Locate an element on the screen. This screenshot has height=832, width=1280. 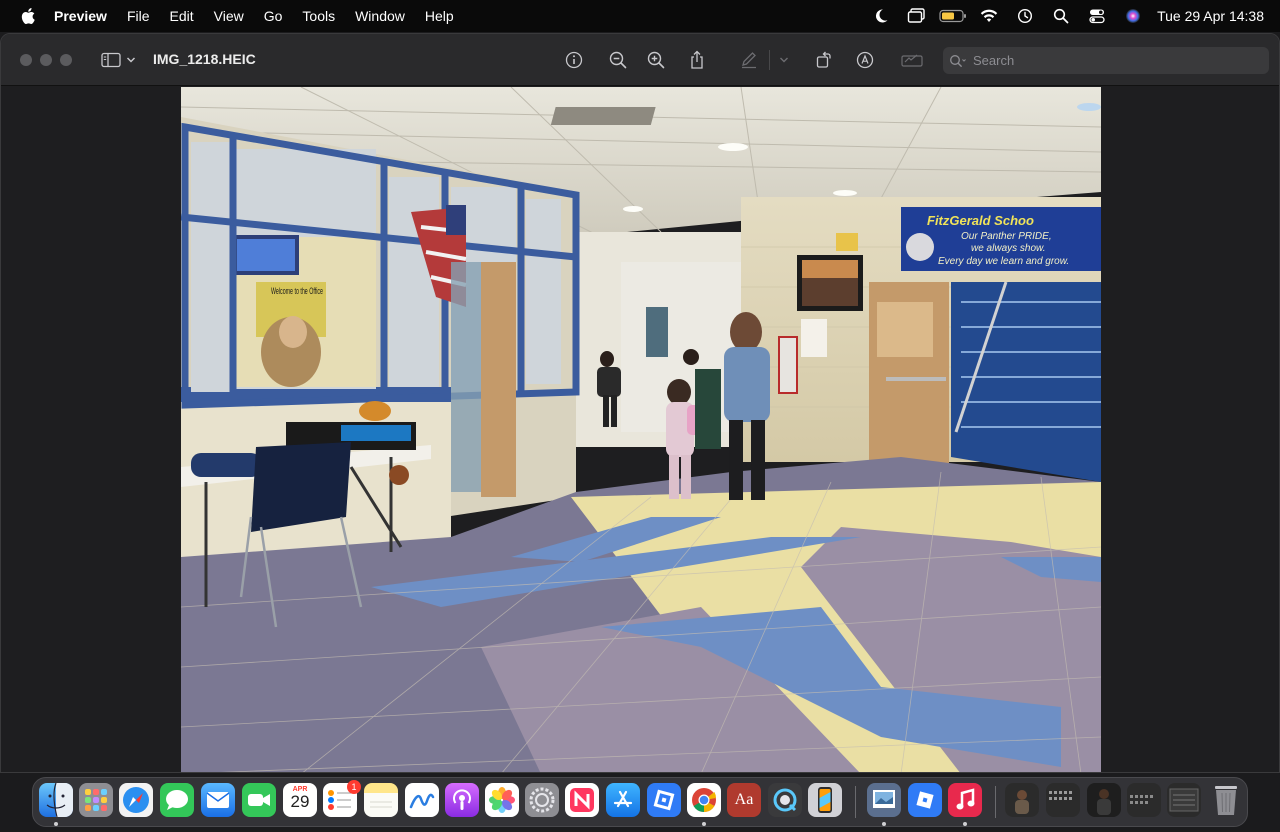
dock-notes is located at coordinates (381, 800).